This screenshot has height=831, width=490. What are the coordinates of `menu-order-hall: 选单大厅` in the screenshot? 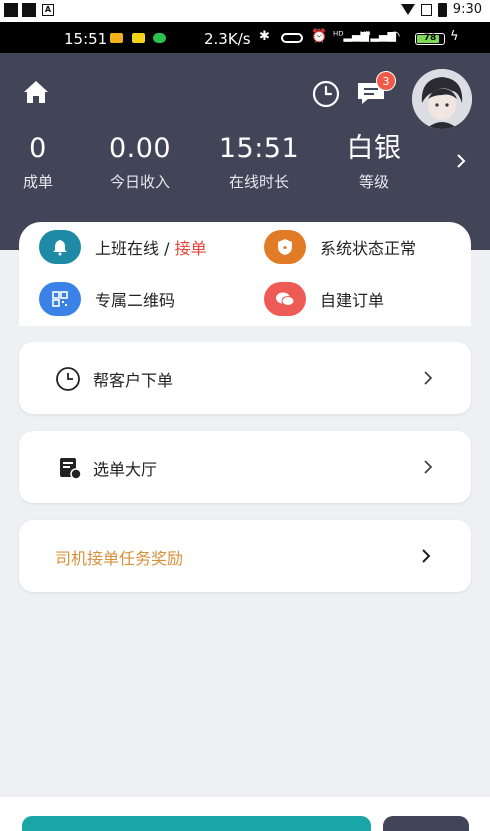 It's located at (245, 467).